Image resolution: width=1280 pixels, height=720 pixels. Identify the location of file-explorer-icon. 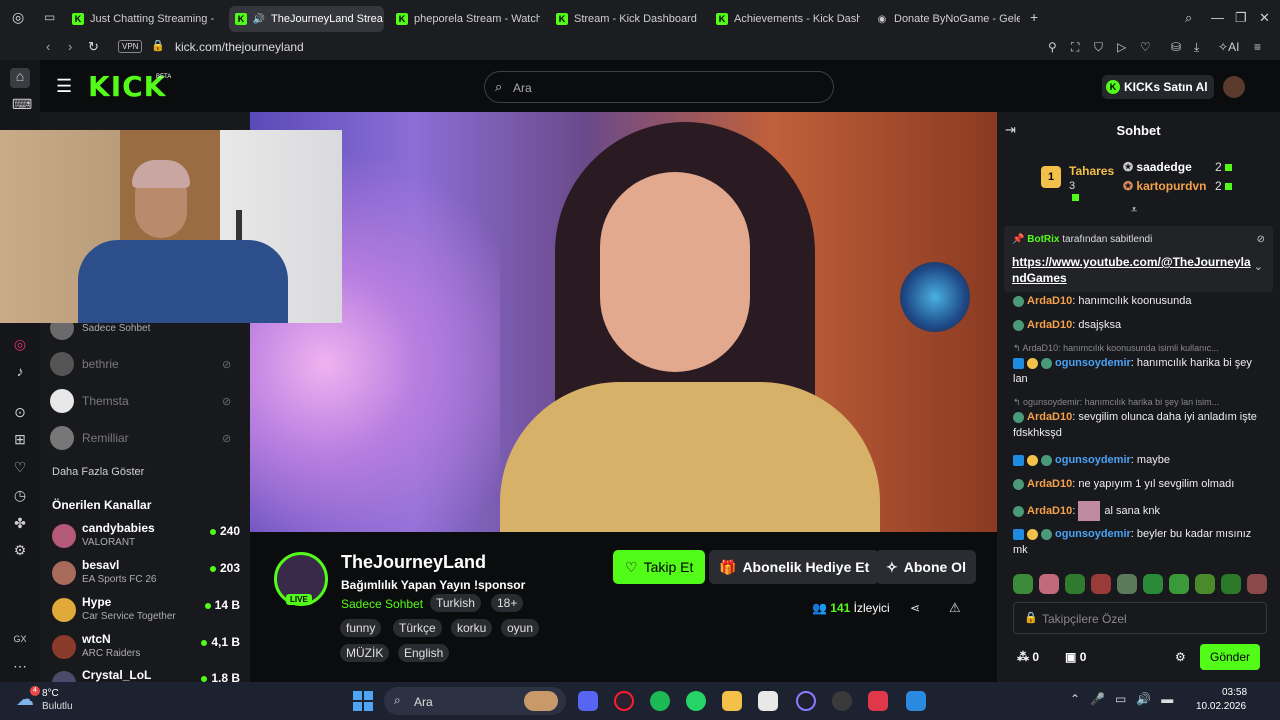
(732, 701).